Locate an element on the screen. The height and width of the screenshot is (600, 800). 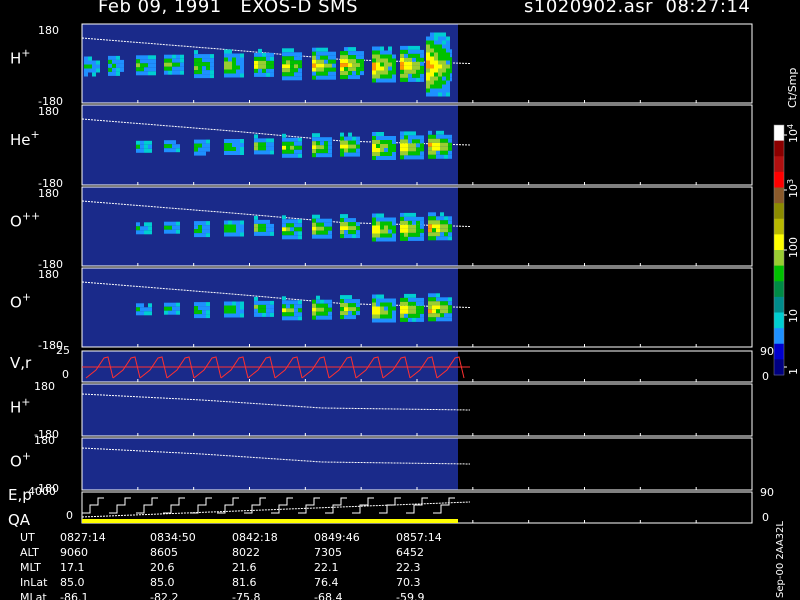
ephemeris-value: -86.1 is located at coordinates (74, 595).